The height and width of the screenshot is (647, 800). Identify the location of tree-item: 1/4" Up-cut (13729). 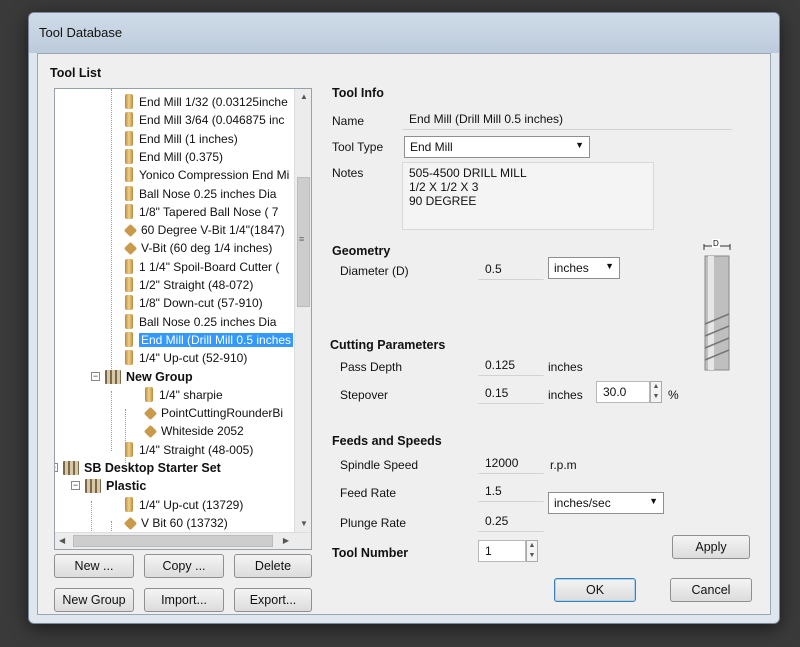
(184, 505).